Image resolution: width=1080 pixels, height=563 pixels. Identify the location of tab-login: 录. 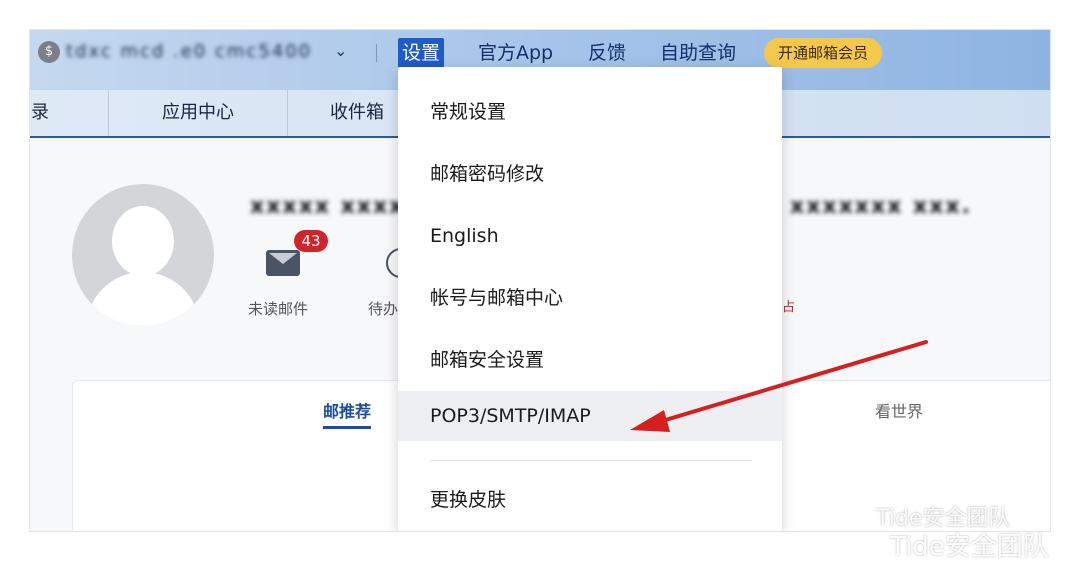
(40, 113).